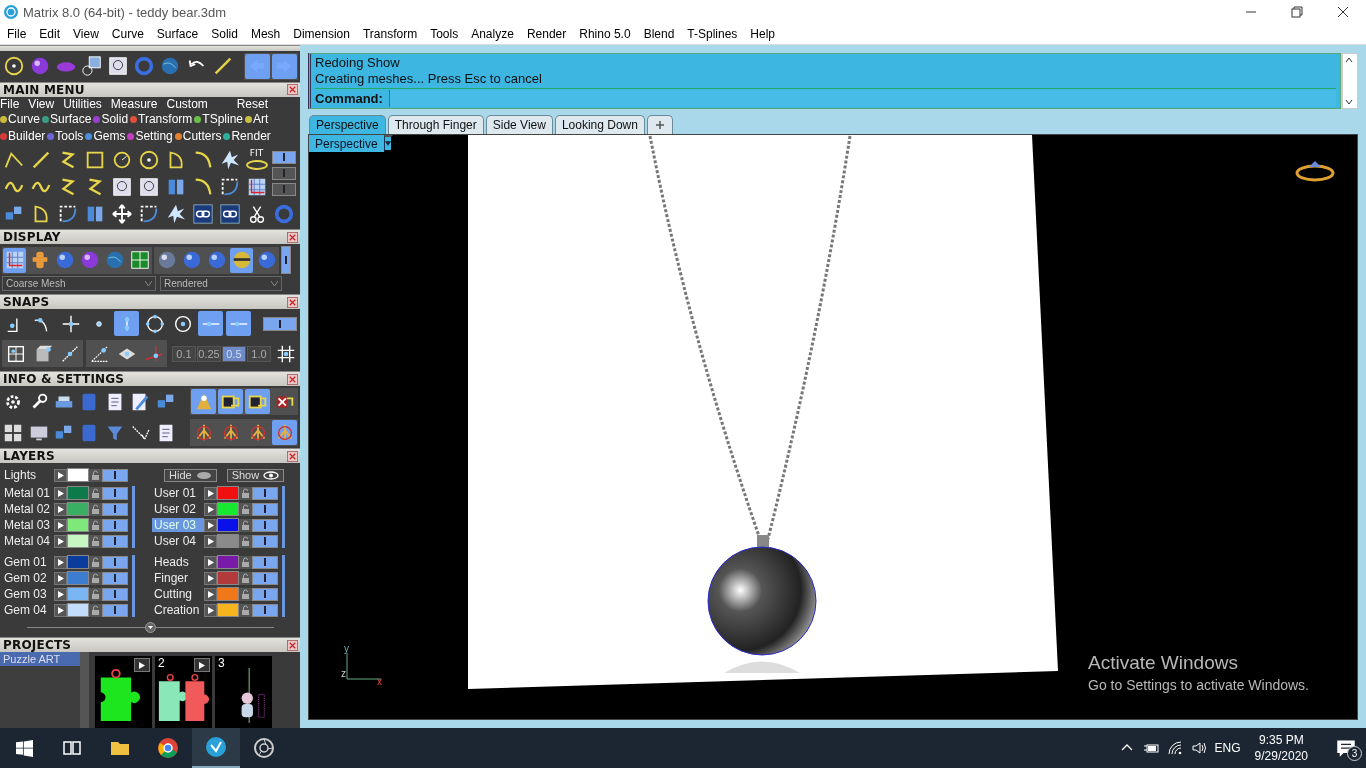 Image resolution: width=1366 pixels, height=768 pixels. Describe the element at coordinates (178, 594) in the screenshot. I see `layer-name: Cutting` at that location.